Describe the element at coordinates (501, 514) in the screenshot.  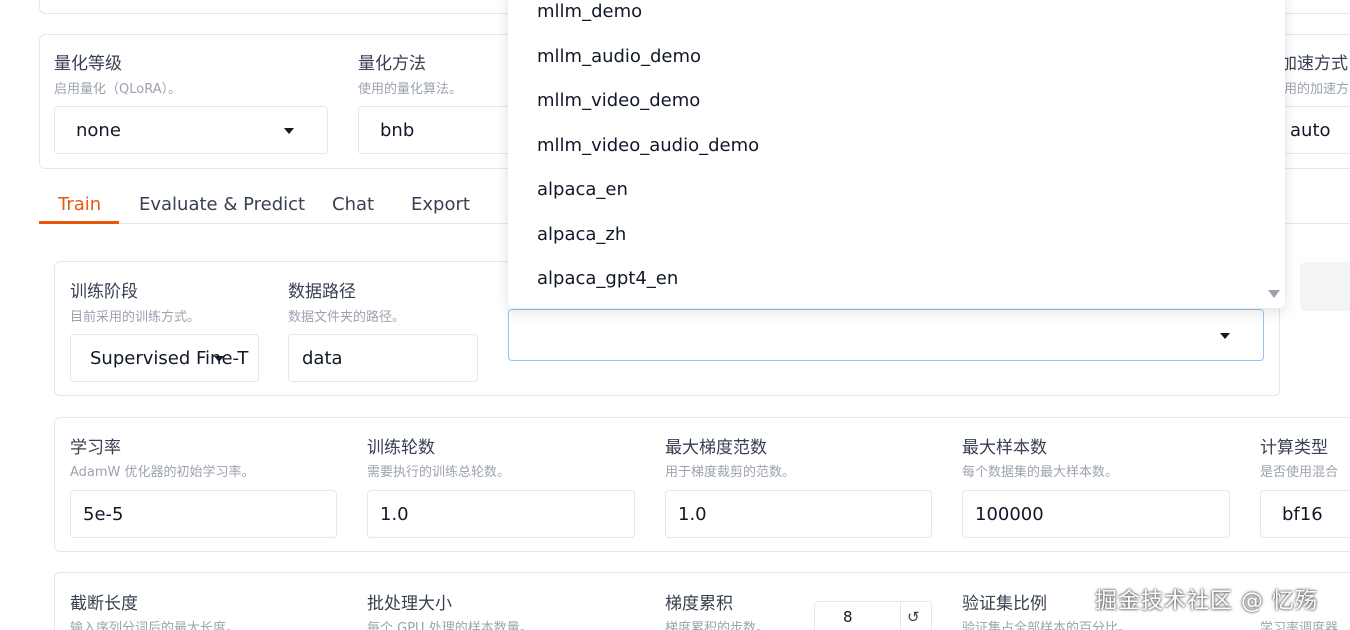
I see `epochs-input: 1.0` at that location.